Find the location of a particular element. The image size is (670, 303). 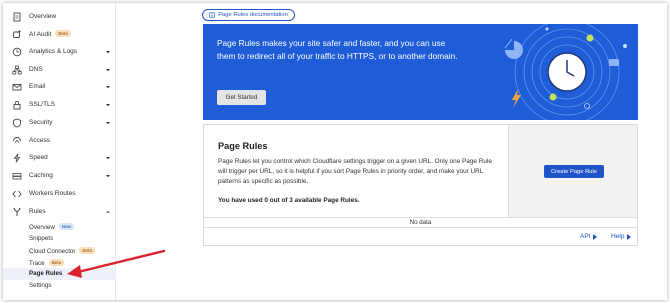

create-rule-panel: Create Page Rule is located at coordinates (572, 171).